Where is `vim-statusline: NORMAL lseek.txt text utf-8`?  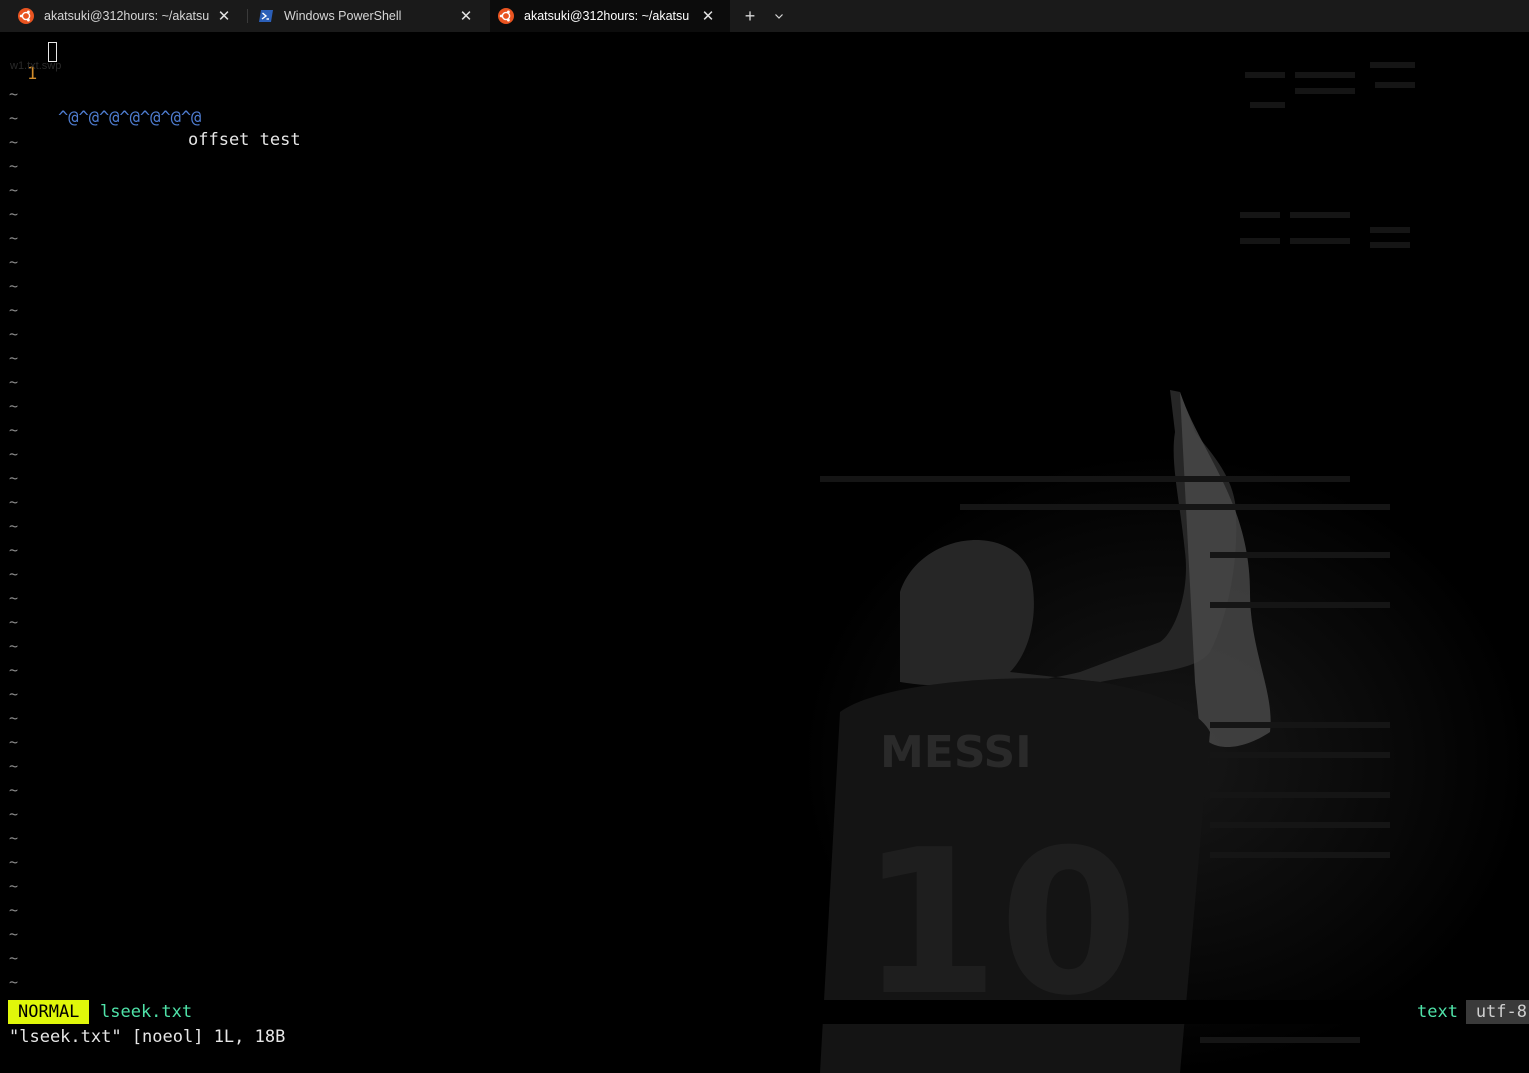
vim-statusline: NORMAL lseek.txt text utf-8 is located at coordinates (764, 1012).